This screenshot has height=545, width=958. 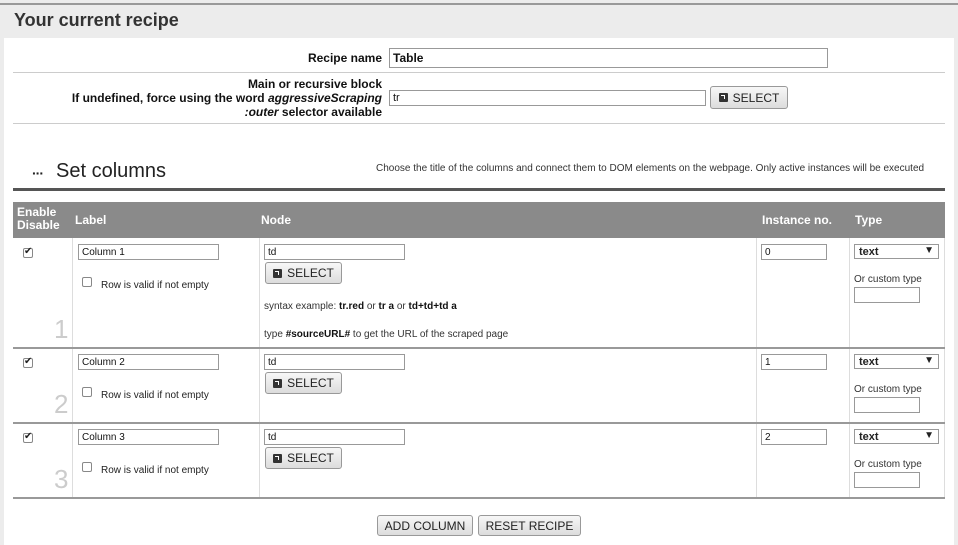 I want to click on th-label: Label, so click(x=91, y=220).